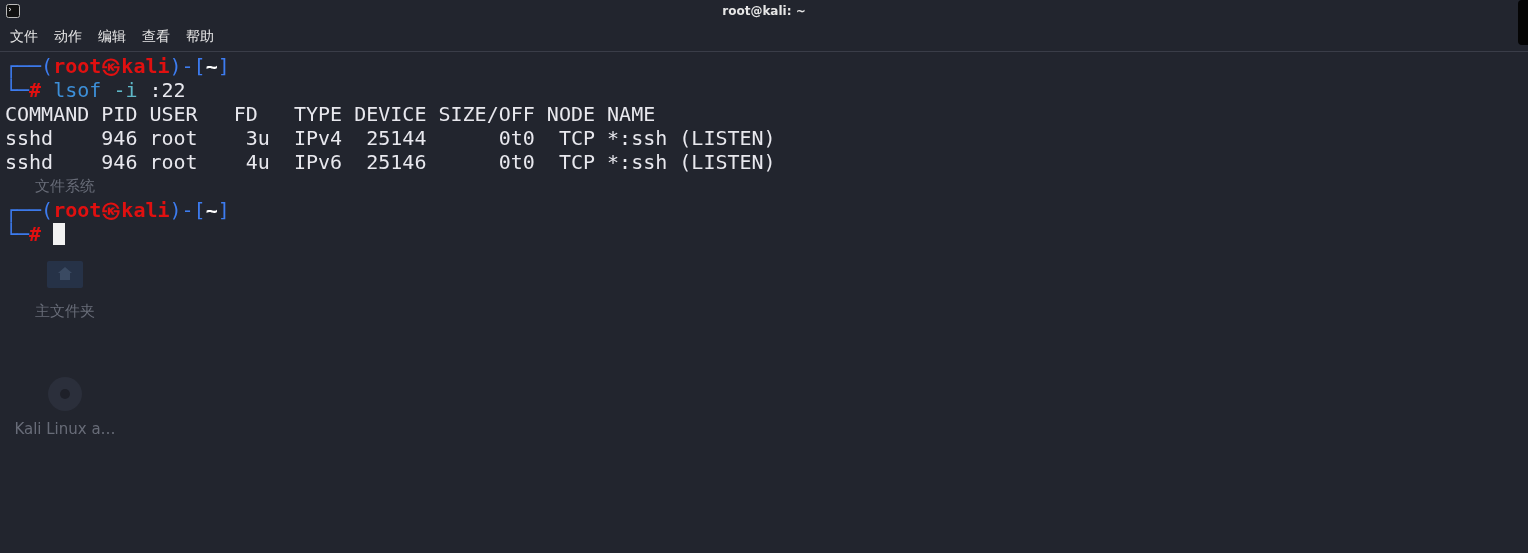 The image size is (1528, 553). Describe the element at coordinates (112, 36) in the screenshot. I see `menu-item: 编辑` at that location.